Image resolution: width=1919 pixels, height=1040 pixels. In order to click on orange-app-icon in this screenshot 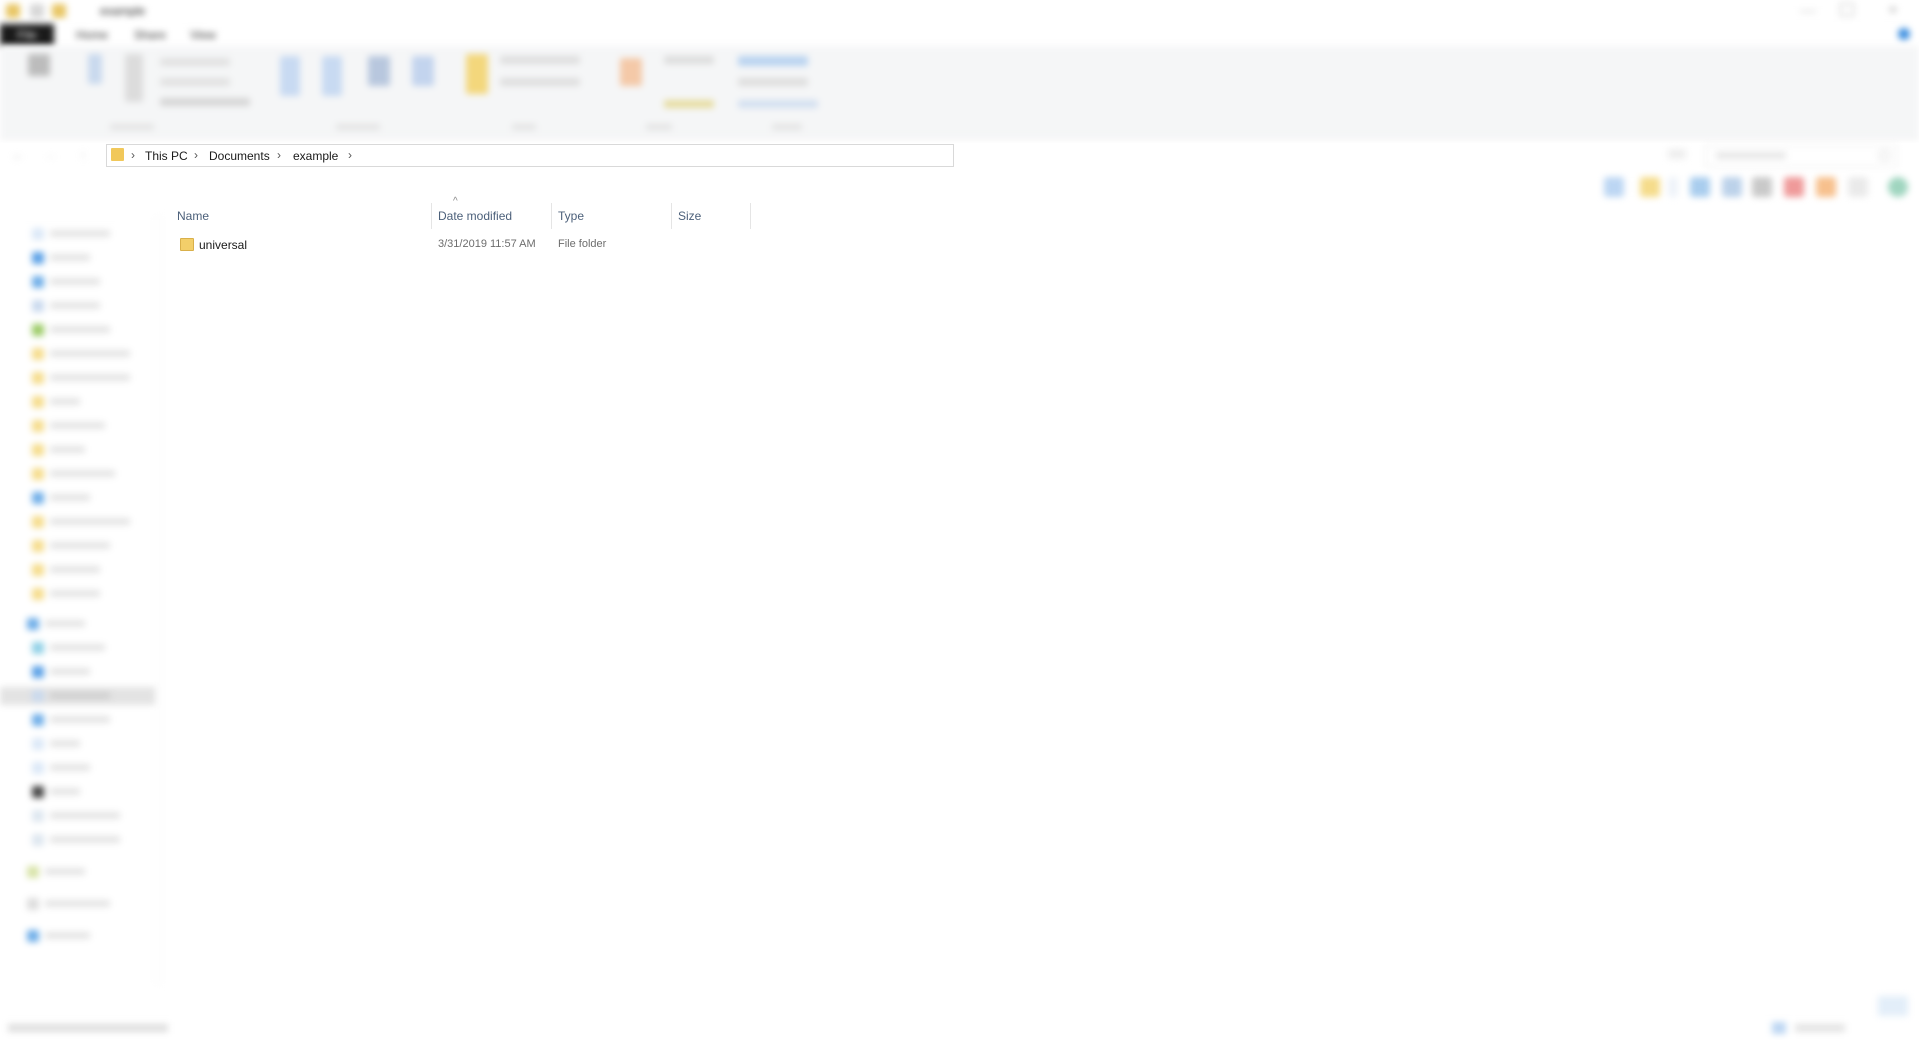, I will do `click(1826, 187)`.